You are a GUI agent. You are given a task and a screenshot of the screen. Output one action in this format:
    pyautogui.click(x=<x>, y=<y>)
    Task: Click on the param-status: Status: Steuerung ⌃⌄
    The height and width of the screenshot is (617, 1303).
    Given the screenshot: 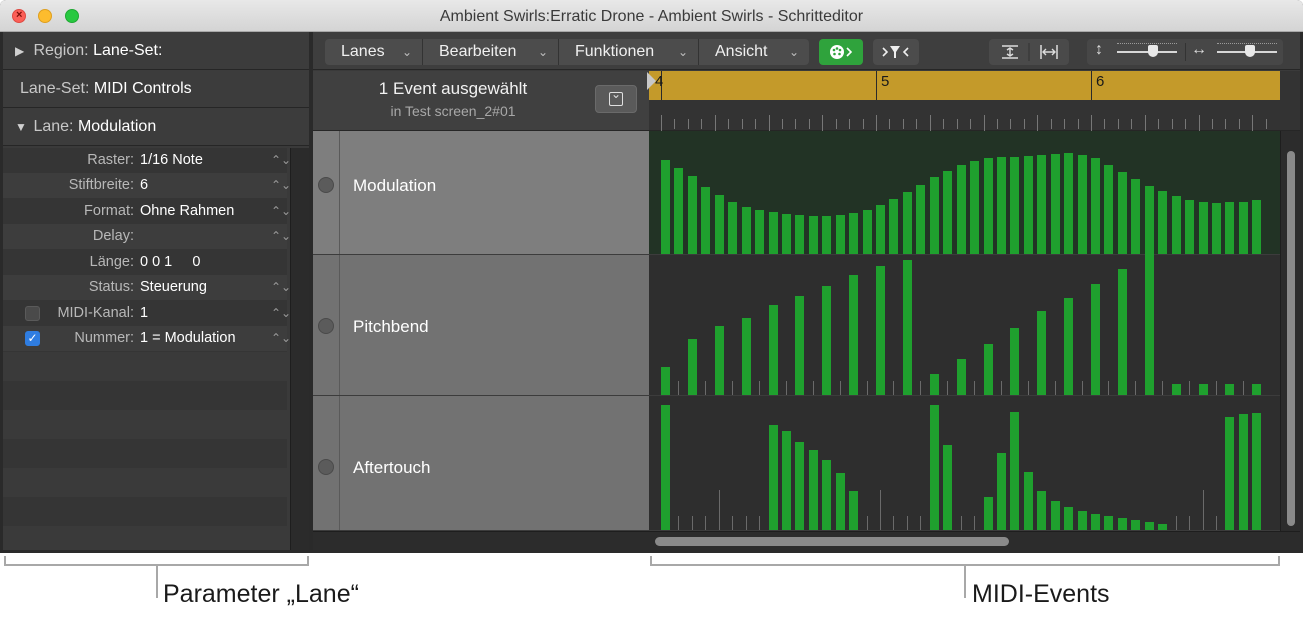 What is the action you would take?
    pyautogui.click(x=147, y=287)
    